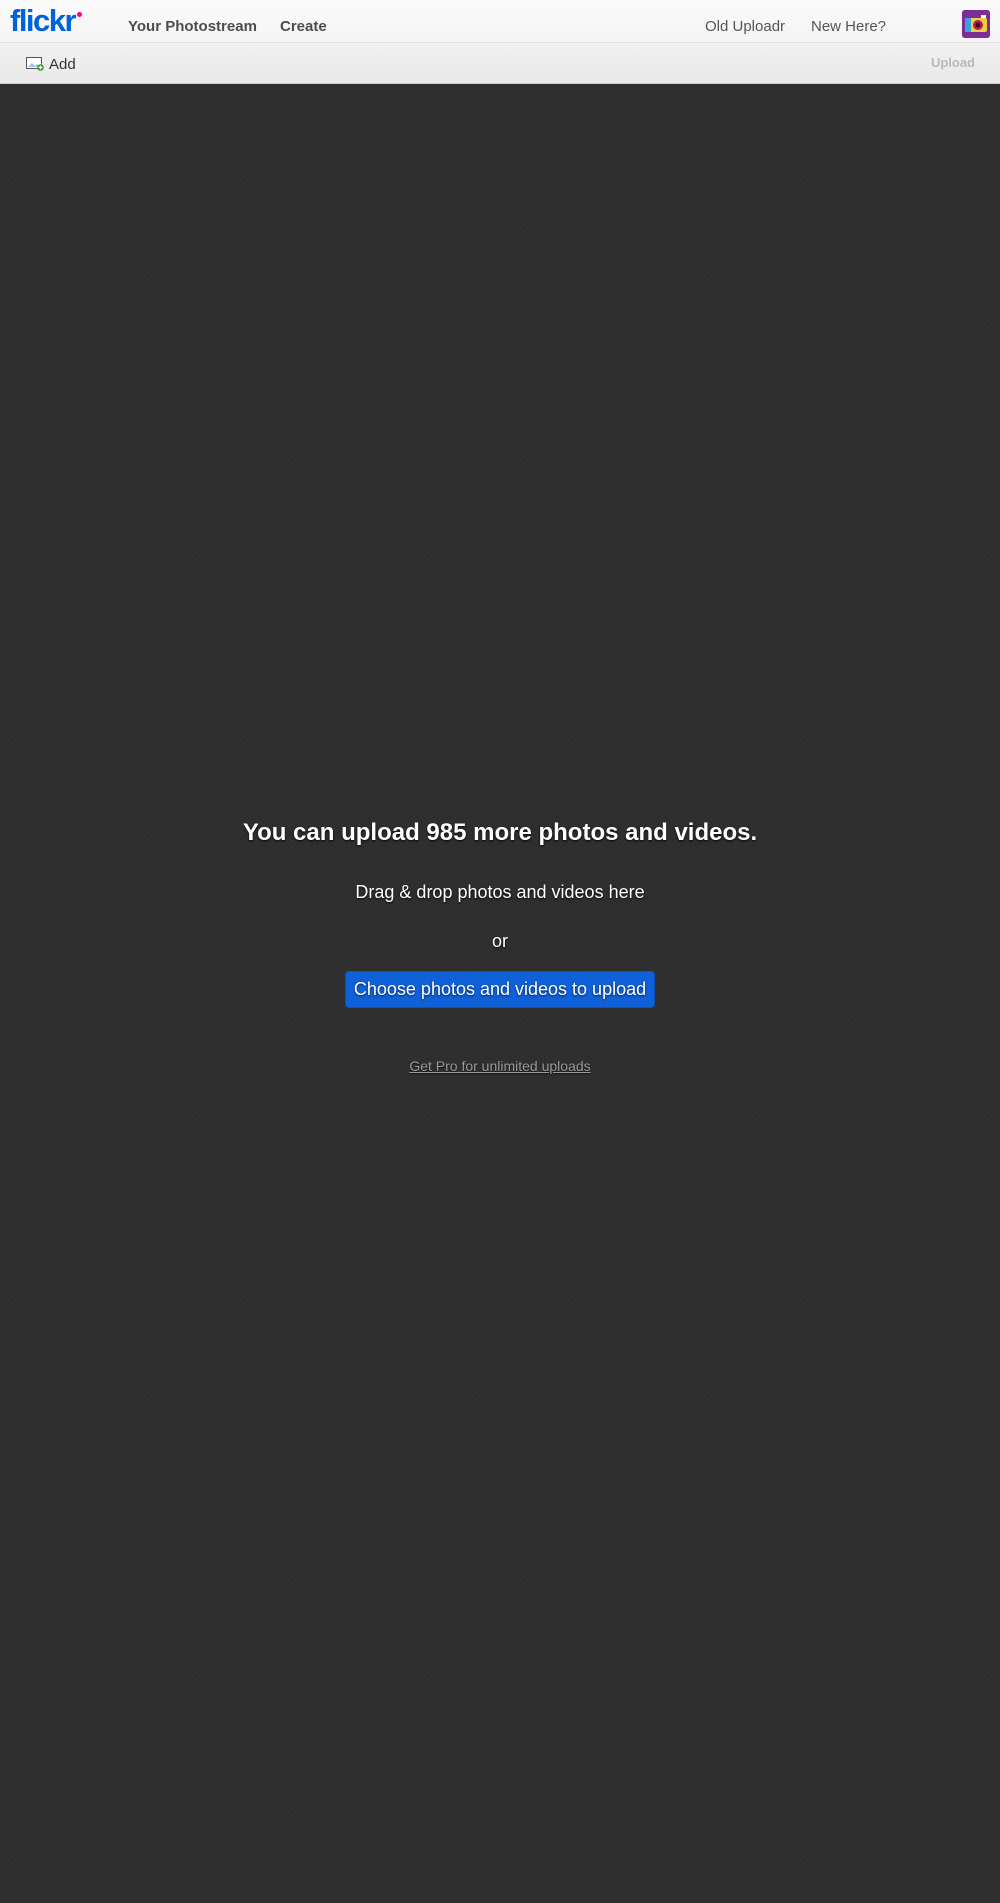 The height and width of the screenshot is (1903, 1000). What do you see at coordinates (303, 27) in the screenshot?
I see `nav-create: Create` at bounding box center [303, 27].